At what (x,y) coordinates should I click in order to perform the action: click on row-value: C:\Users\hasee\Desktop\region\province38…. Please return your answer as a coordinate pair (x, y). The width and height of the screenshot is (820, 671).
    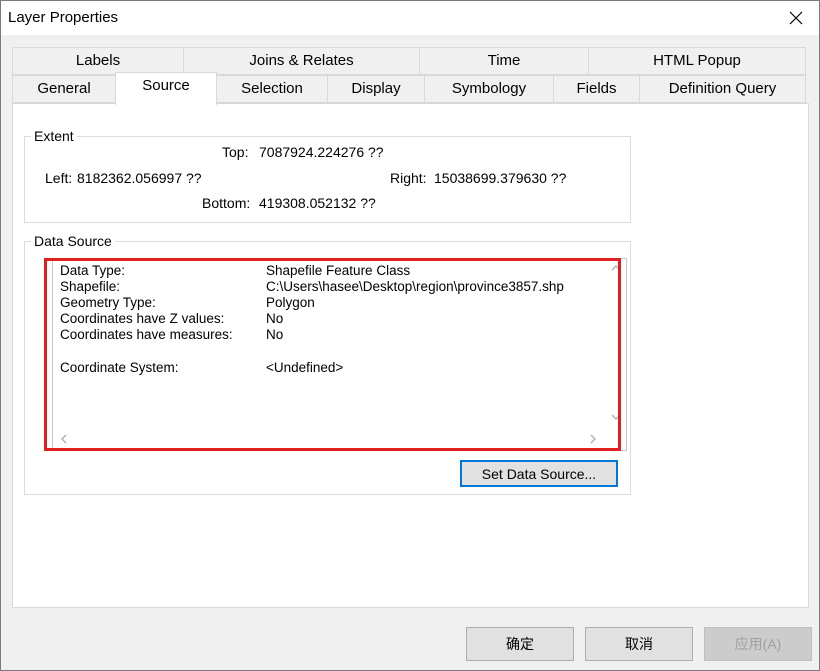
    Looking at the image, I should click on (415, 286).